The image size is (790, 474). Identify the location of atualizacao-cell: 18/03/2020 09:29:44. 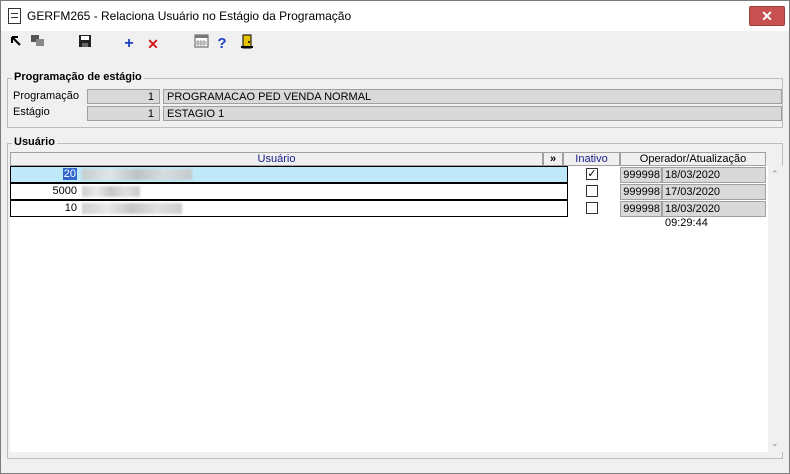
(714, 215).